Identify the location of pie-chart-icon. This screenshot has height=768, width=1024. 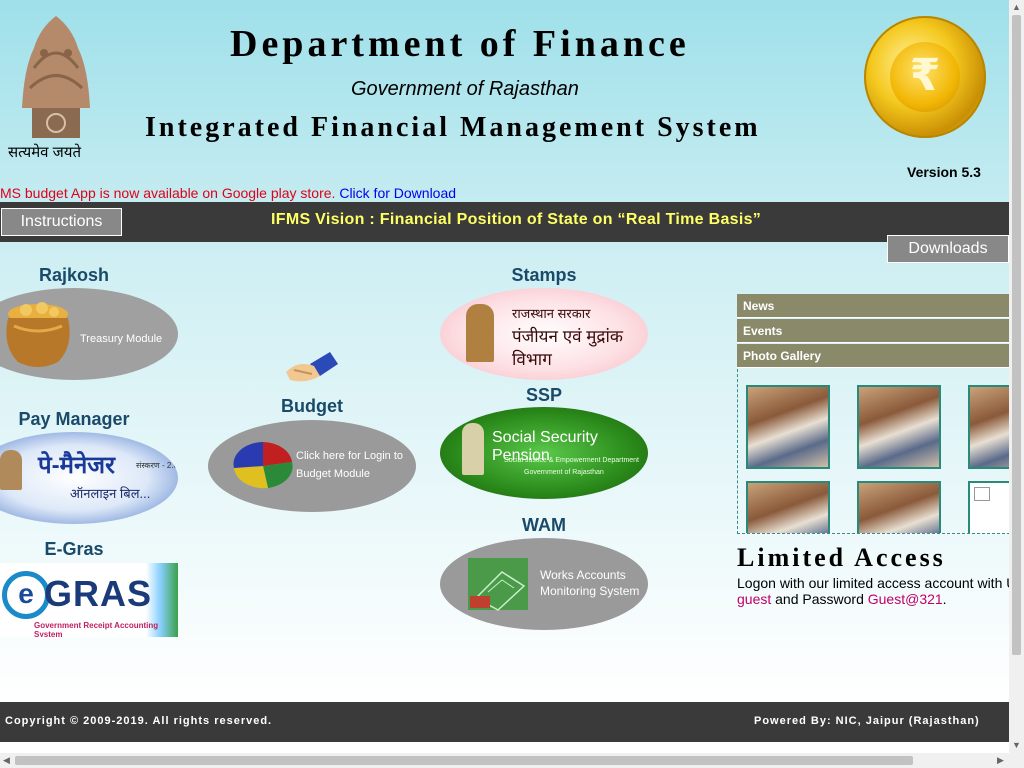
(263, 465).